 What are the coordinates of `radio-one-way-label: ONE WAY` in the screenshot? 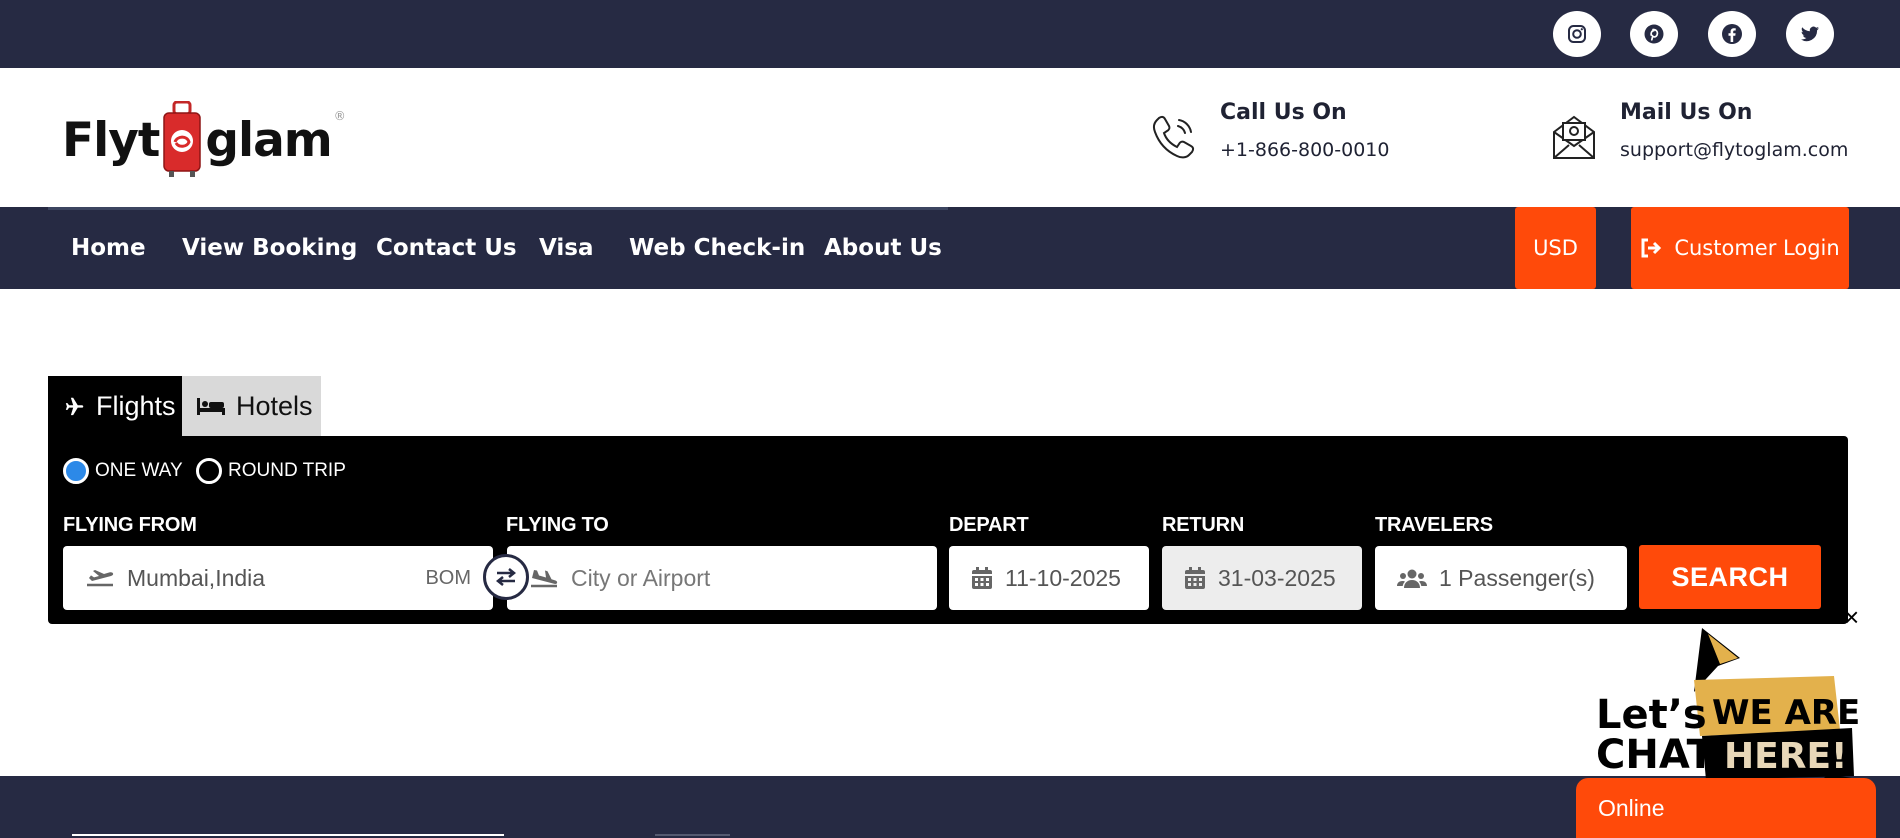 It's located at (139, 470).